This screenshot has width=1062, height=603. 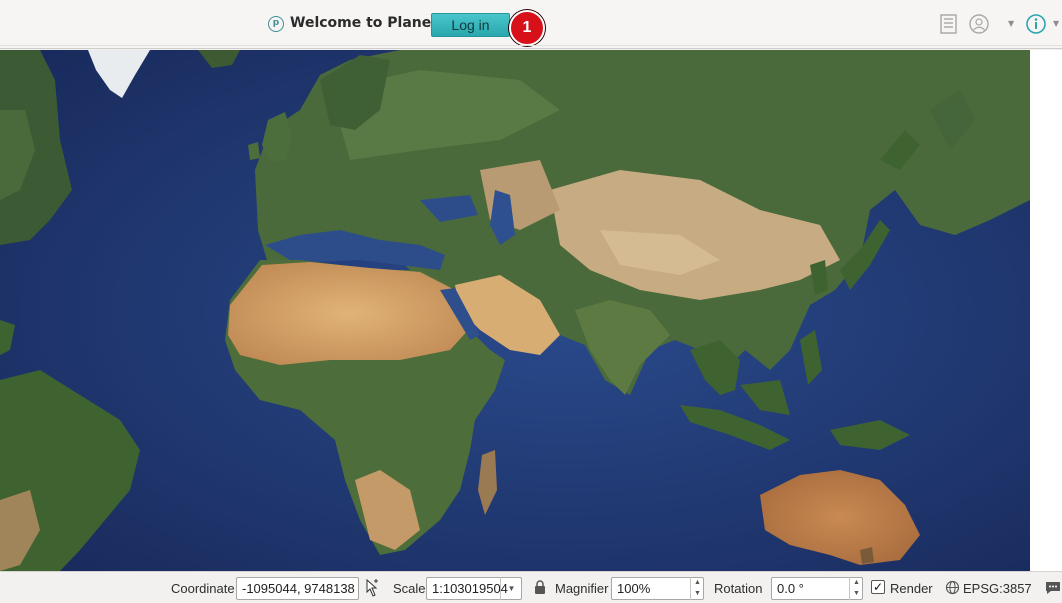 I want to click on step-badge: 1, so click(x=527, y=28).